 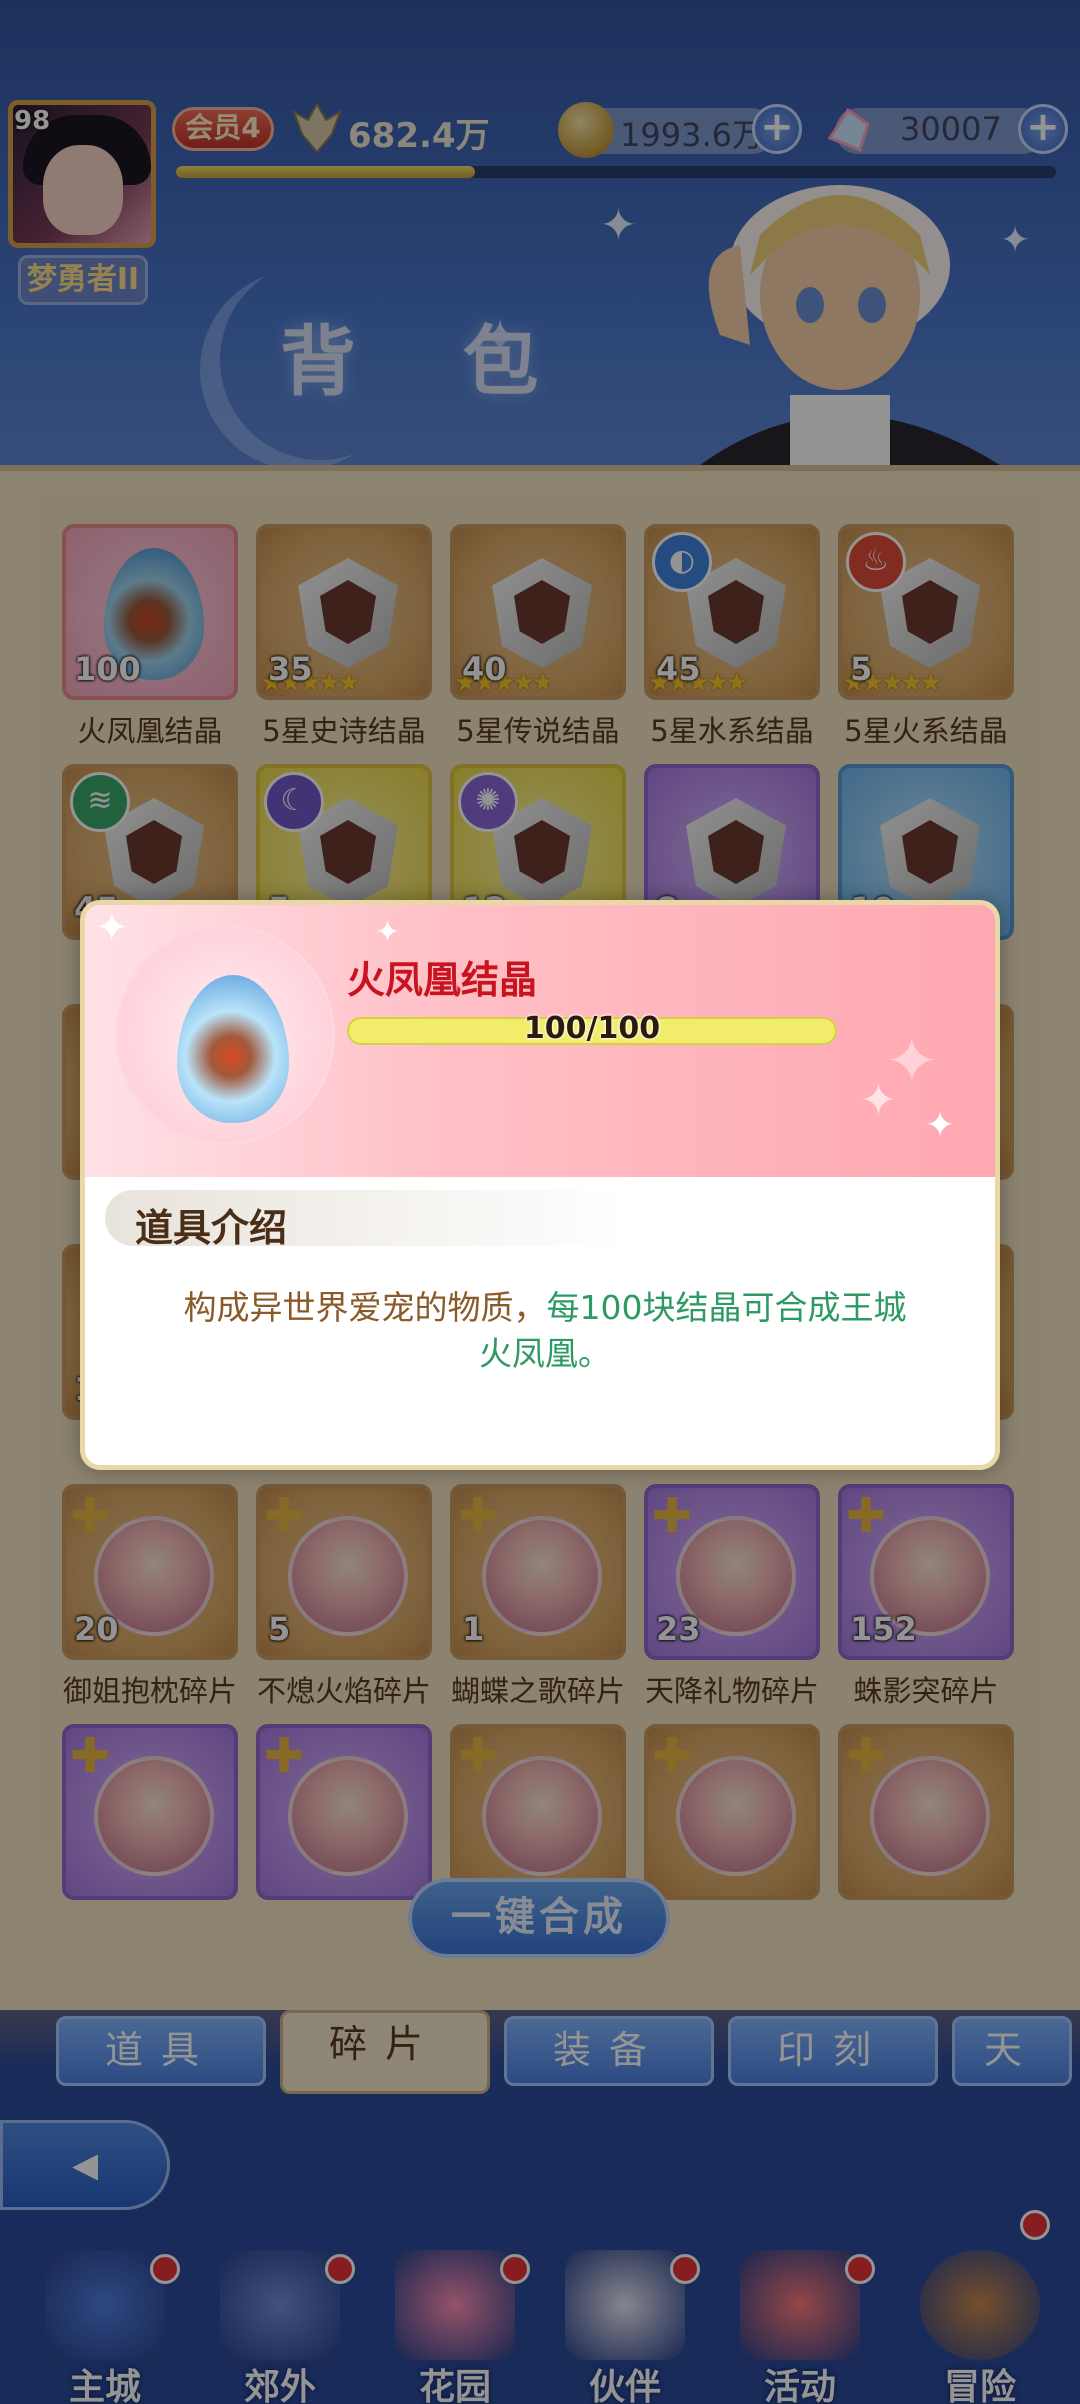 What do you see at coordinates (365, 1307) in the screenshot?
I see `desc-text: 构成异世界爱宠的物质，` at bounding box center [365, 1307].